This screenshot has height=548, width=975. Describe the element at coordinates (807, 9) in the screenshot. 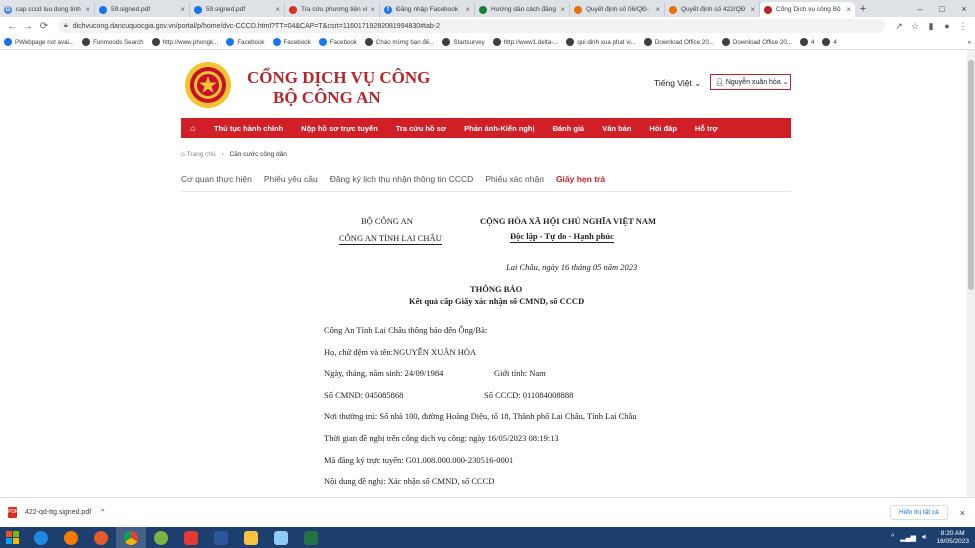

I see `browser-tab-active: Cổng Dịch vụ công Bộ ×` at that location.